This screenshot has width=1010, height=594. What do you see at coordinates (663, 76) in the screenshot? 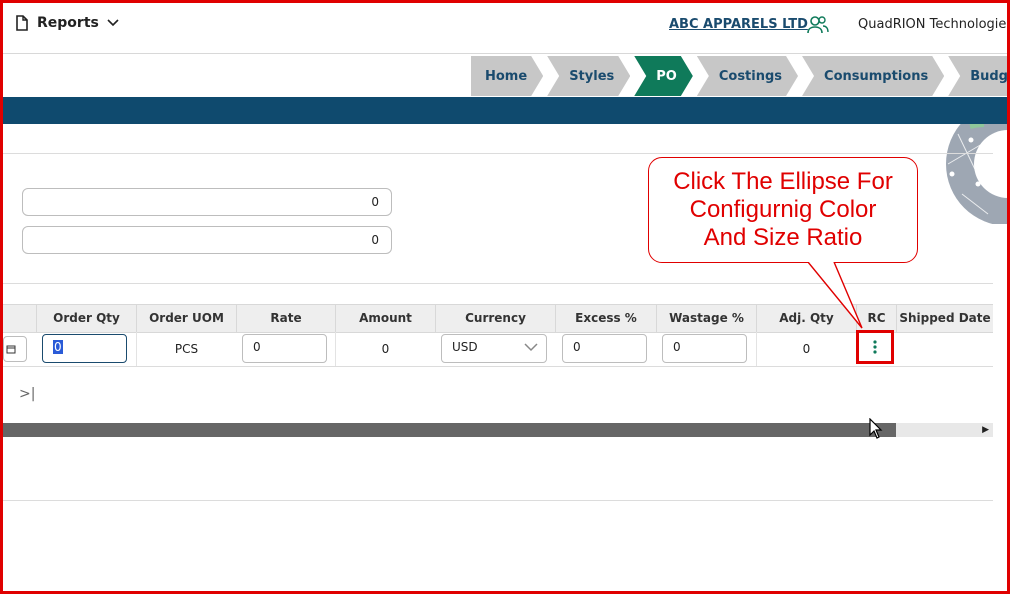
I see `crumb-po: PO` at bounding box center [663, 76].